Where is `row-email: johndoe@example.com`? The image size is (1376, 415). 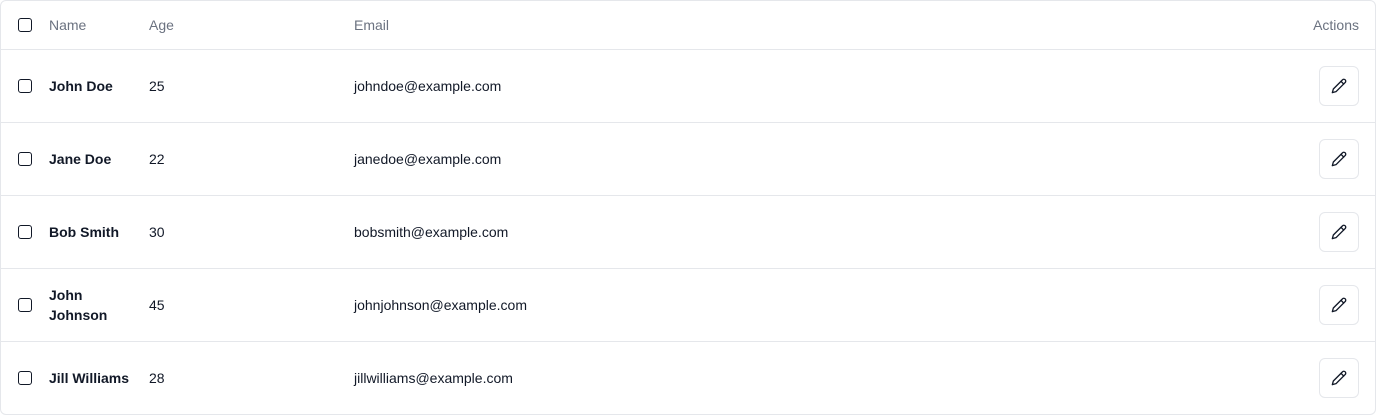 row-email: johndoe@example.com is located at coordinates (428, 85).